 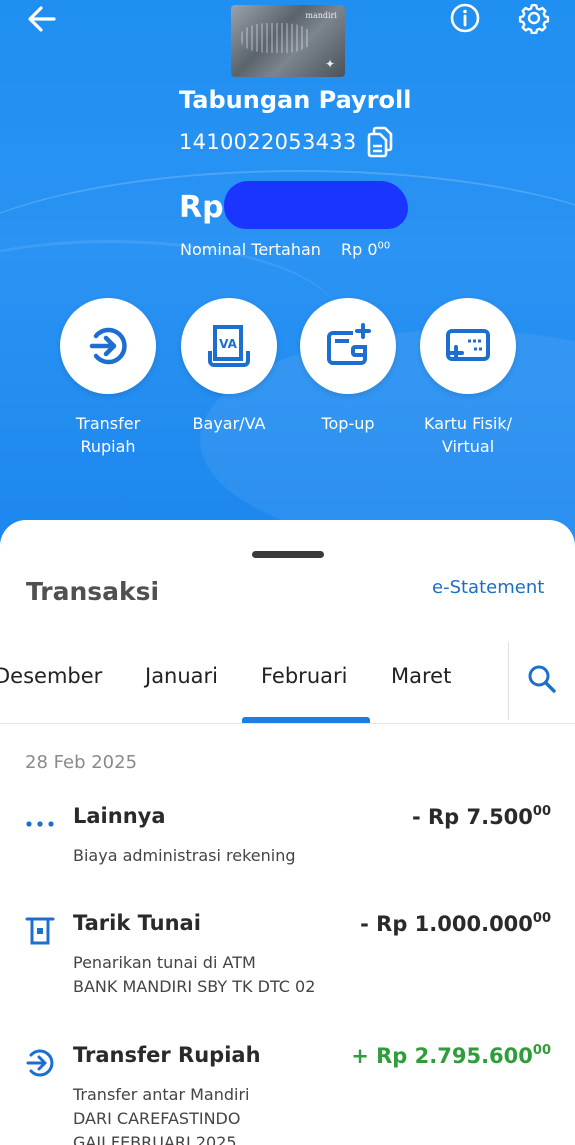 I want to click on description-line: GAJI FEBRUARI 2025, so click(x=155, y=1139).